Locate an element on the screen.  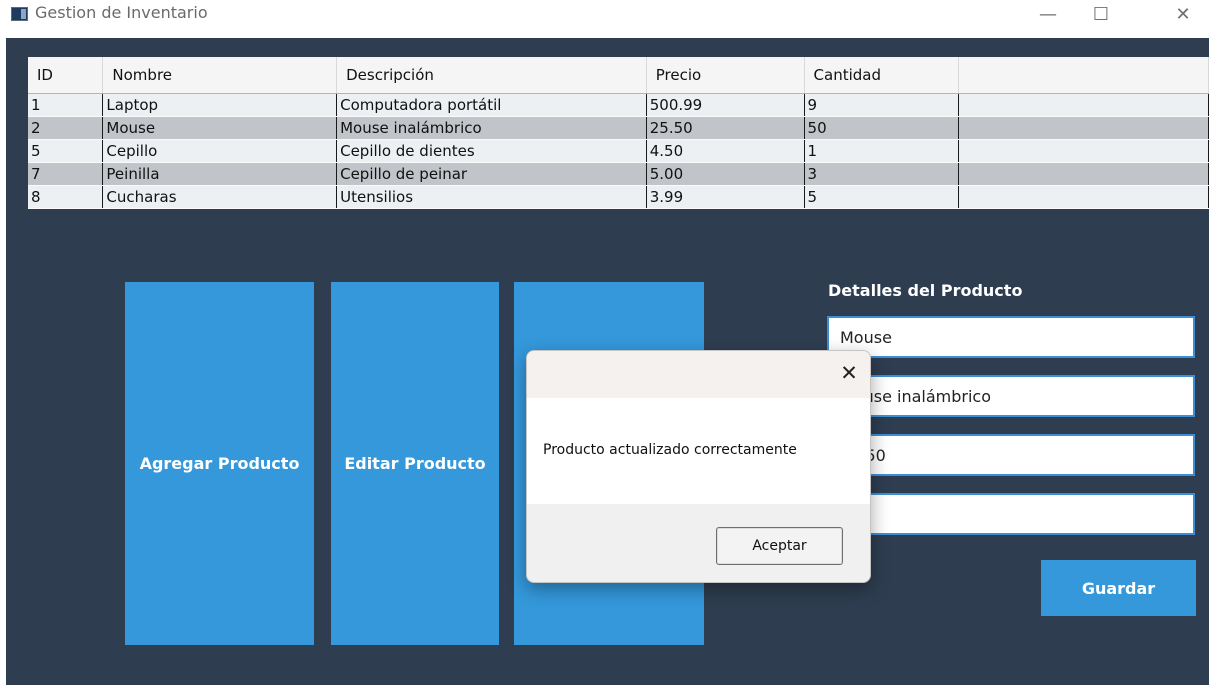
table-header-row: ID Nombre Descripción Precio Cantidad is located at coordinates (618, 75).